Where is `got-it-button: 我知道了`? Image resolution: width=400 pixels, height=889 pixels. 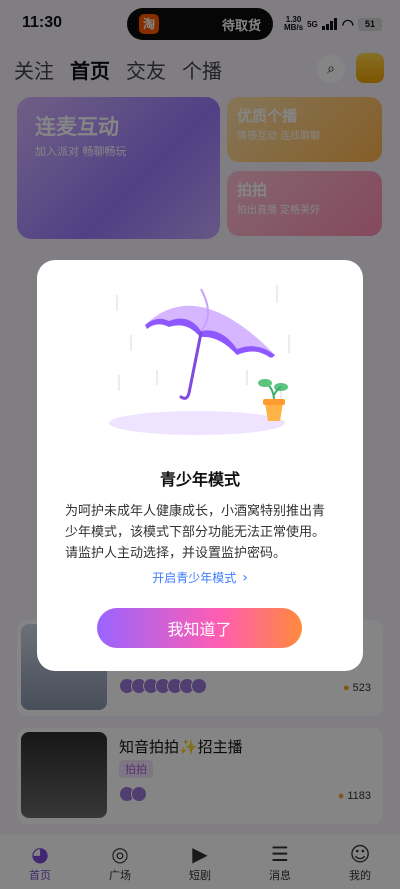
got-it-button: 我知道了 is located at coordinates (199, 628).